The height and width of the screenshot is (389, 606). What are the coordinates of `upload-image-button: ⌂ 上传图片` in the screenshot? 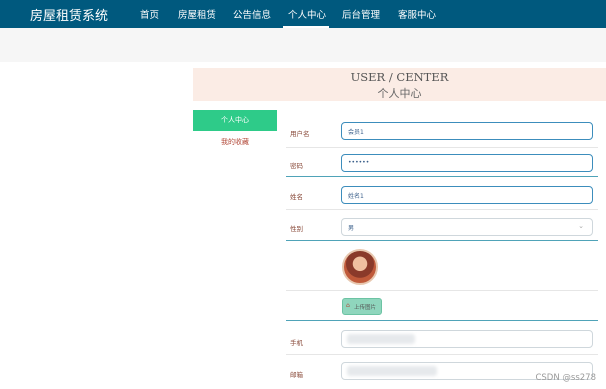 It's located at (362, 306).